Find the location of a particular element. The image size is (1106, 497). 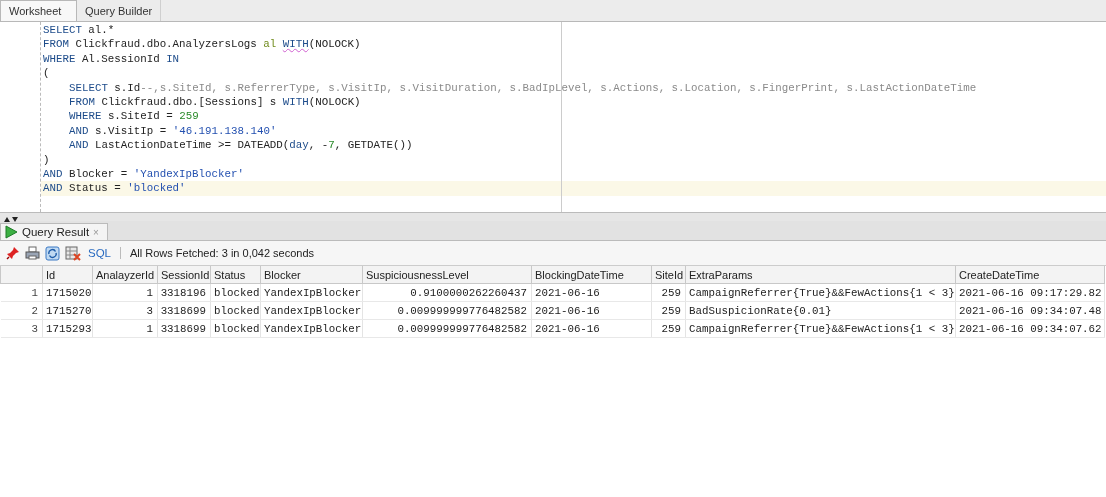

table-cell: 2021-06-16 09:34:07.48 is located at coordinates (1030, 310).